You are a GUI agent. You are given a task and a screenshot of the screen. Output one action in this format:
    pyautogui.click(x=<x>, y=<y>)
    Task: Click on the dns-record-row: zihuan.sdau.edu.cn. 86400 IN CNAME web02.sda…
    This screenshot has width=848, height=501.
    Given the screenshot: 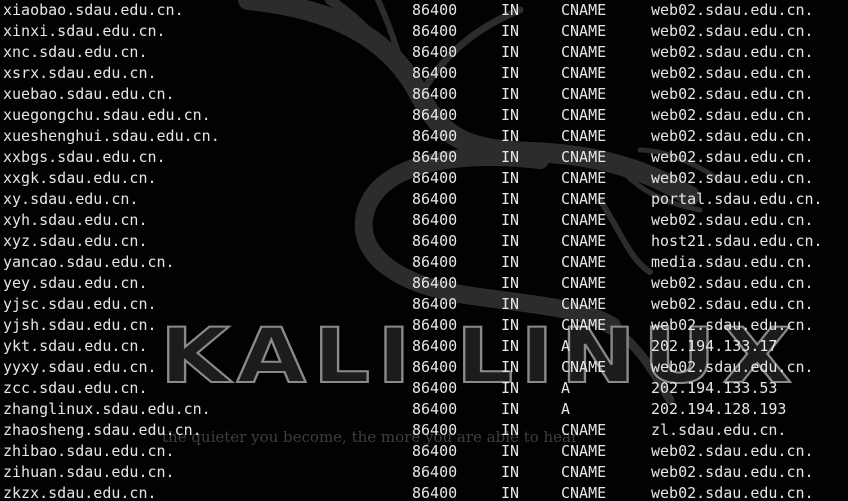 What is the action you would take?
    pyautogui.click(x=425, y=472)
    